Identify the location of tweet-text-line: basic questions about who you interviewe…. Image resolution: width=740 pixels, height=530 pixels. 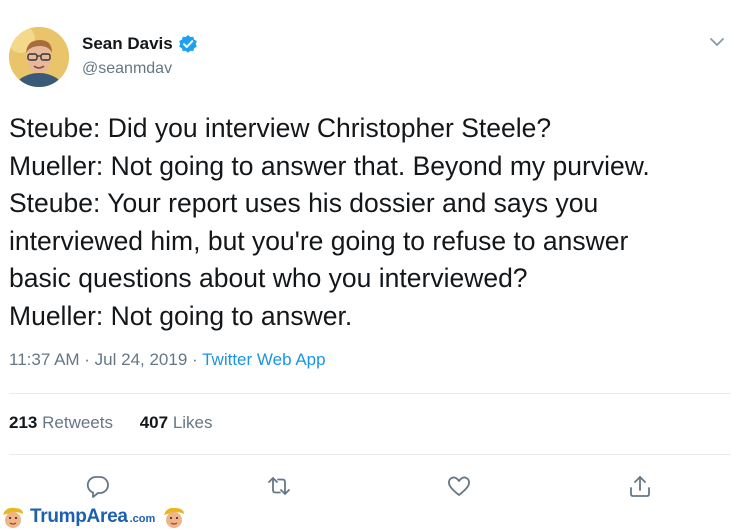
(268, 278).